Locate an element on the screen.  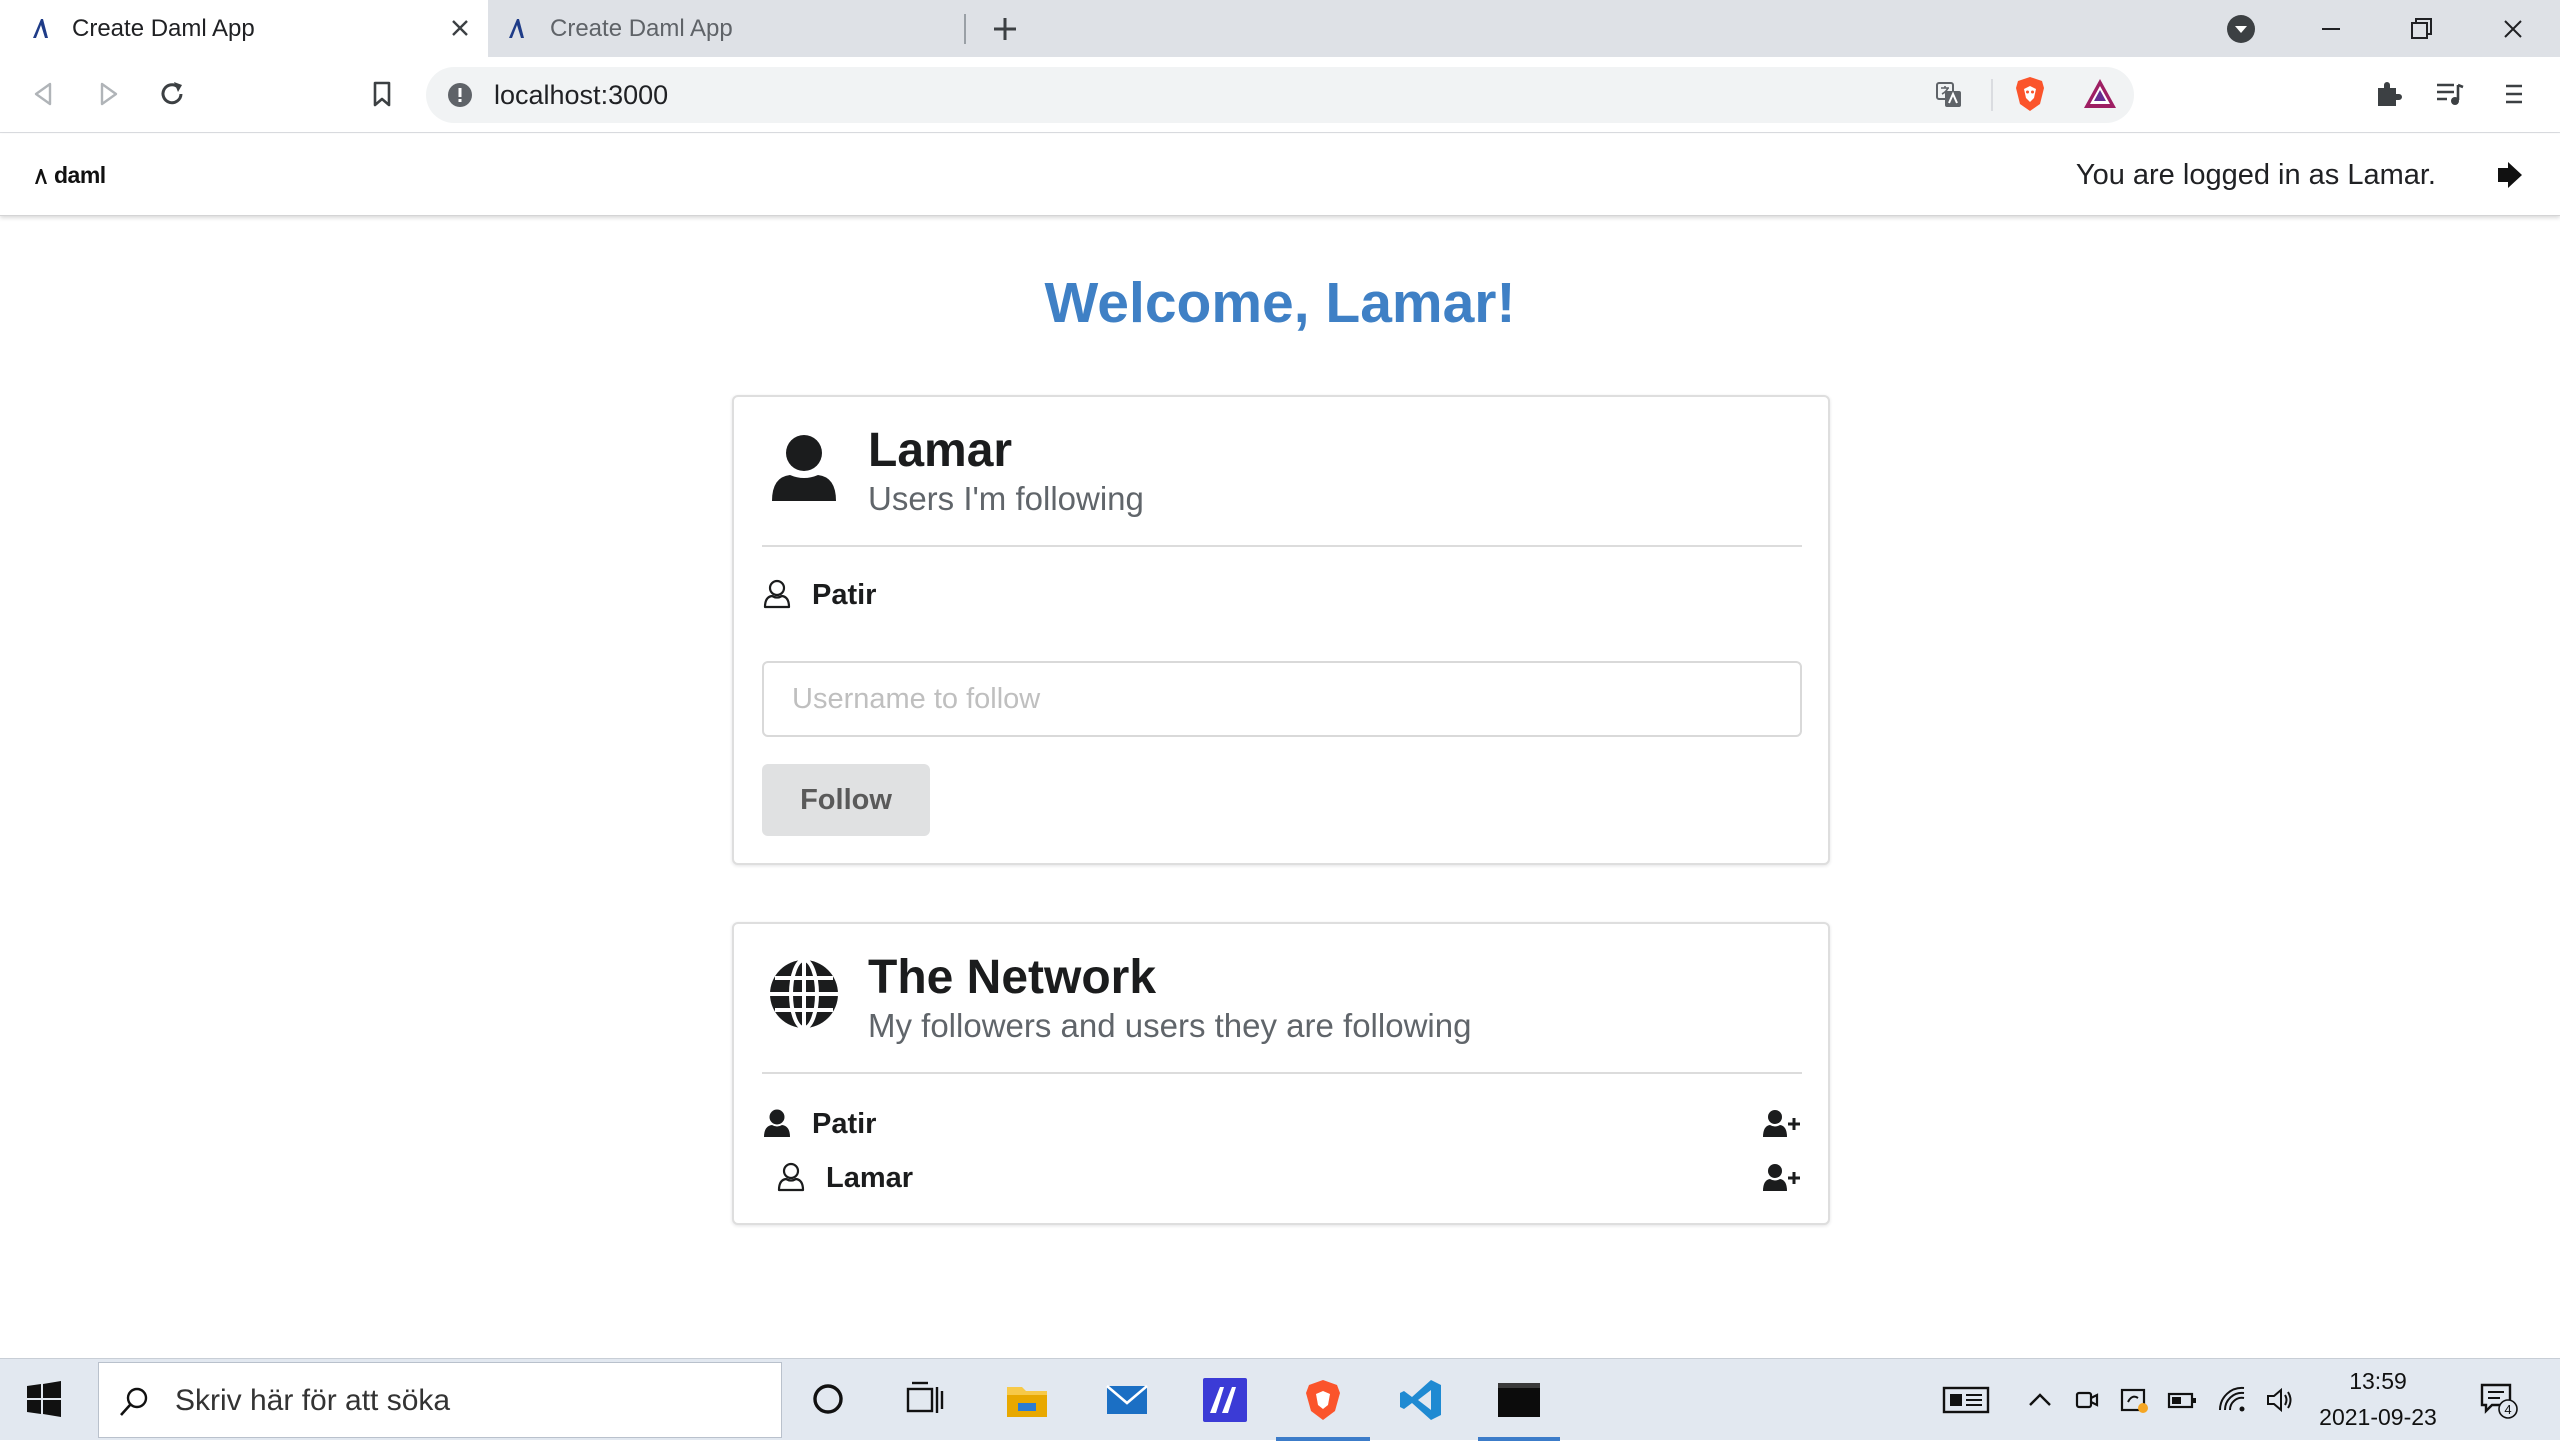
browser-menu-icon is located at coordinates (2514, 94).